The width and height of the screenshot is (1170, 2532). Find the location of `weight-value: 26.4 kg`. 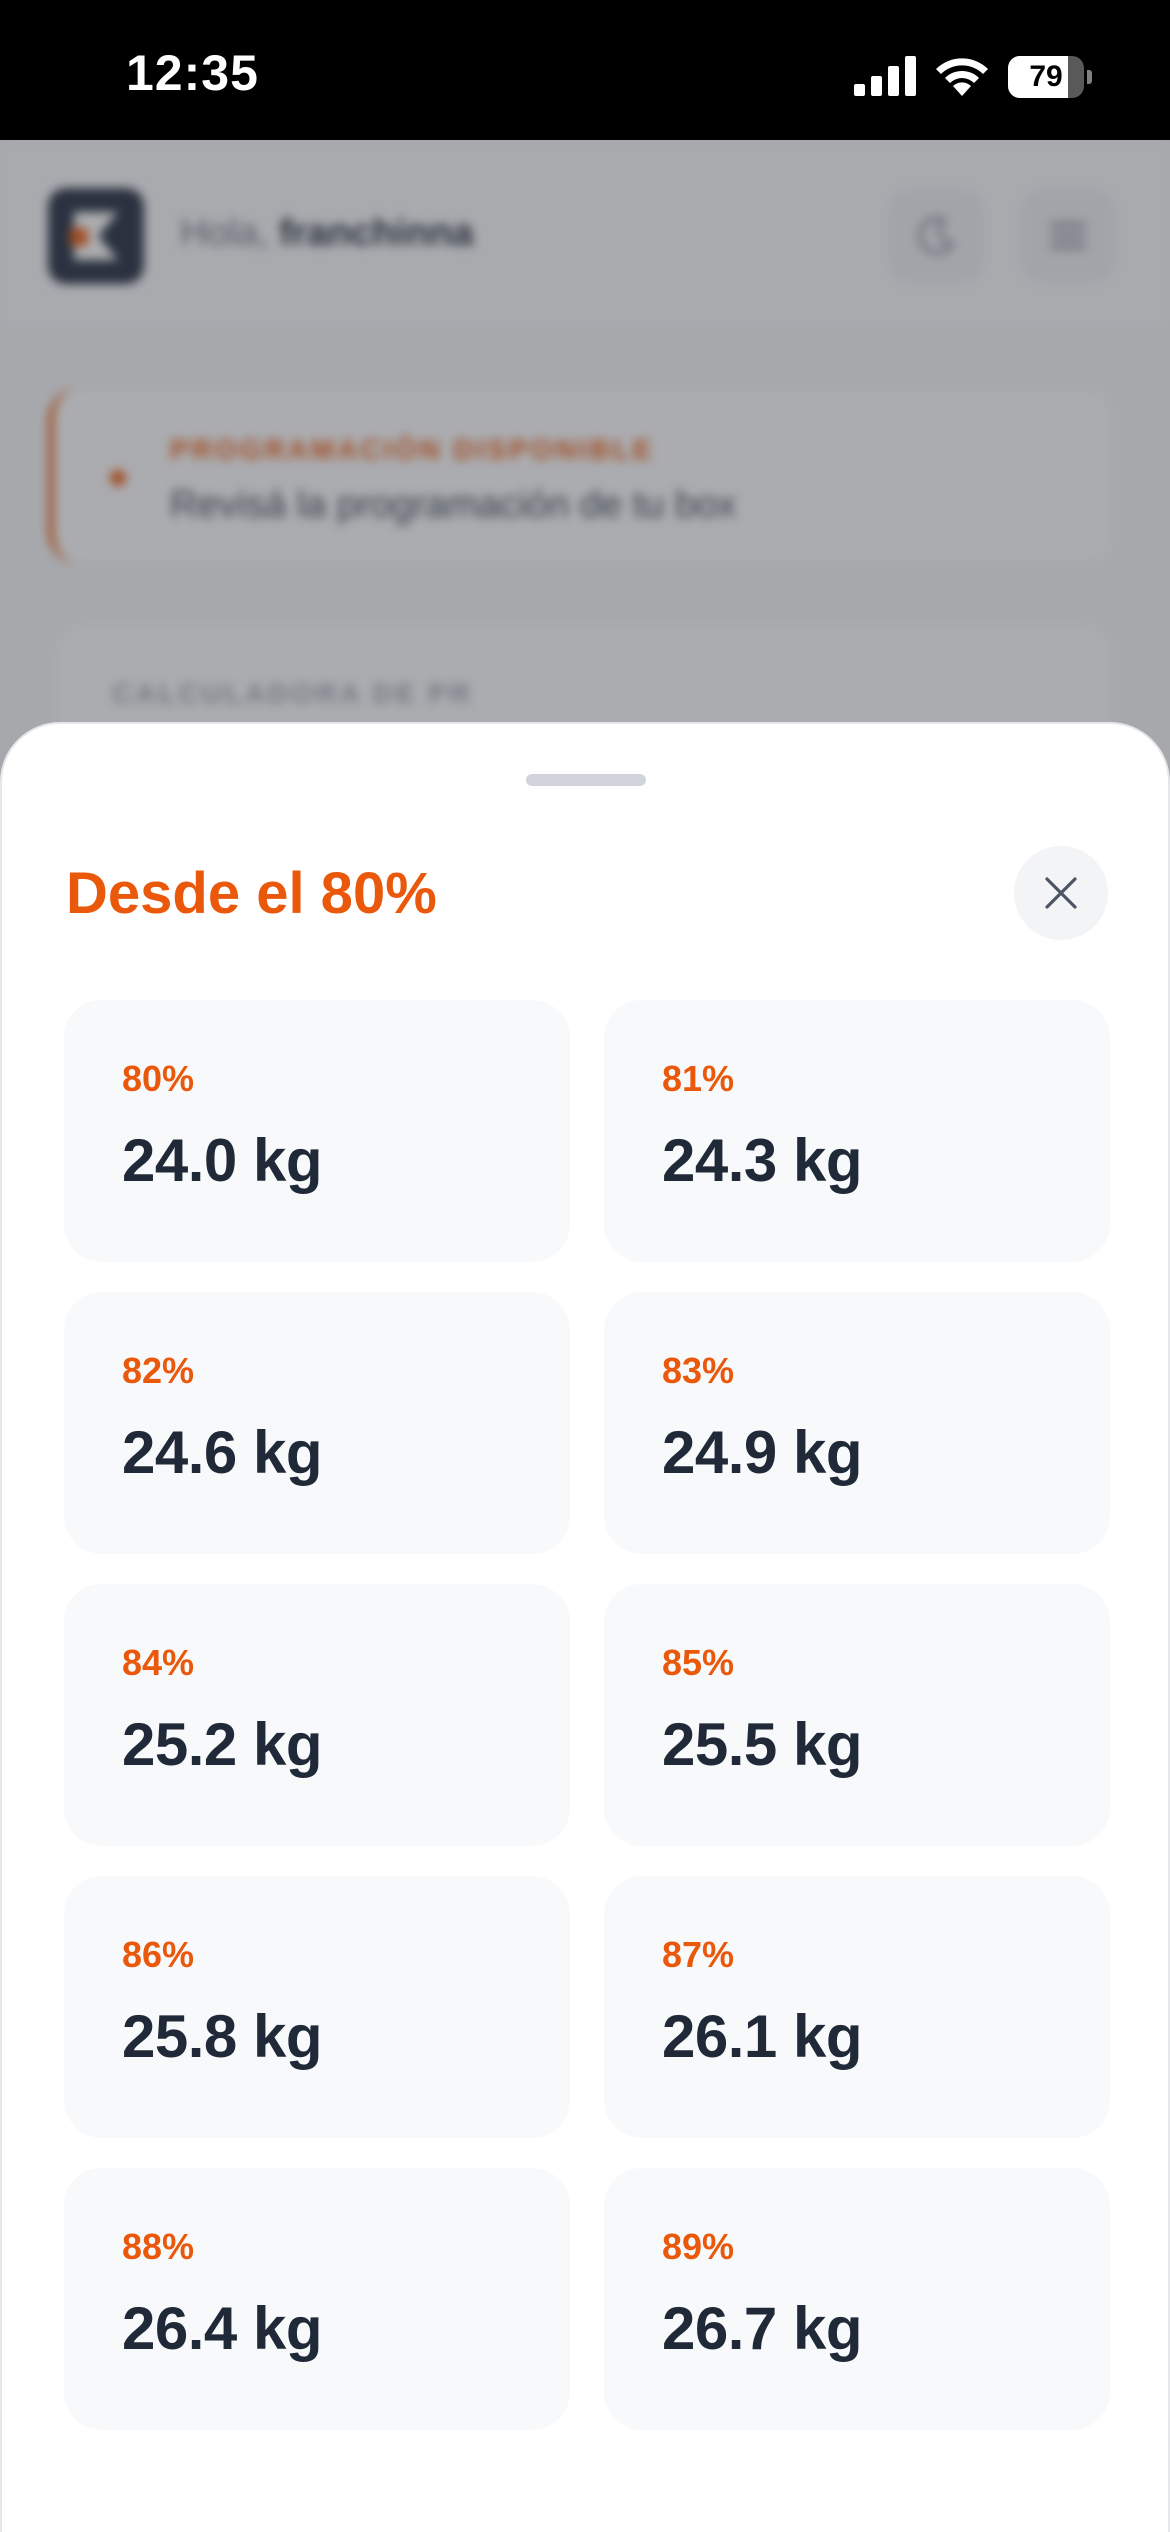

weight-value: 26.4 kg is located at coordinates (222, 2328).